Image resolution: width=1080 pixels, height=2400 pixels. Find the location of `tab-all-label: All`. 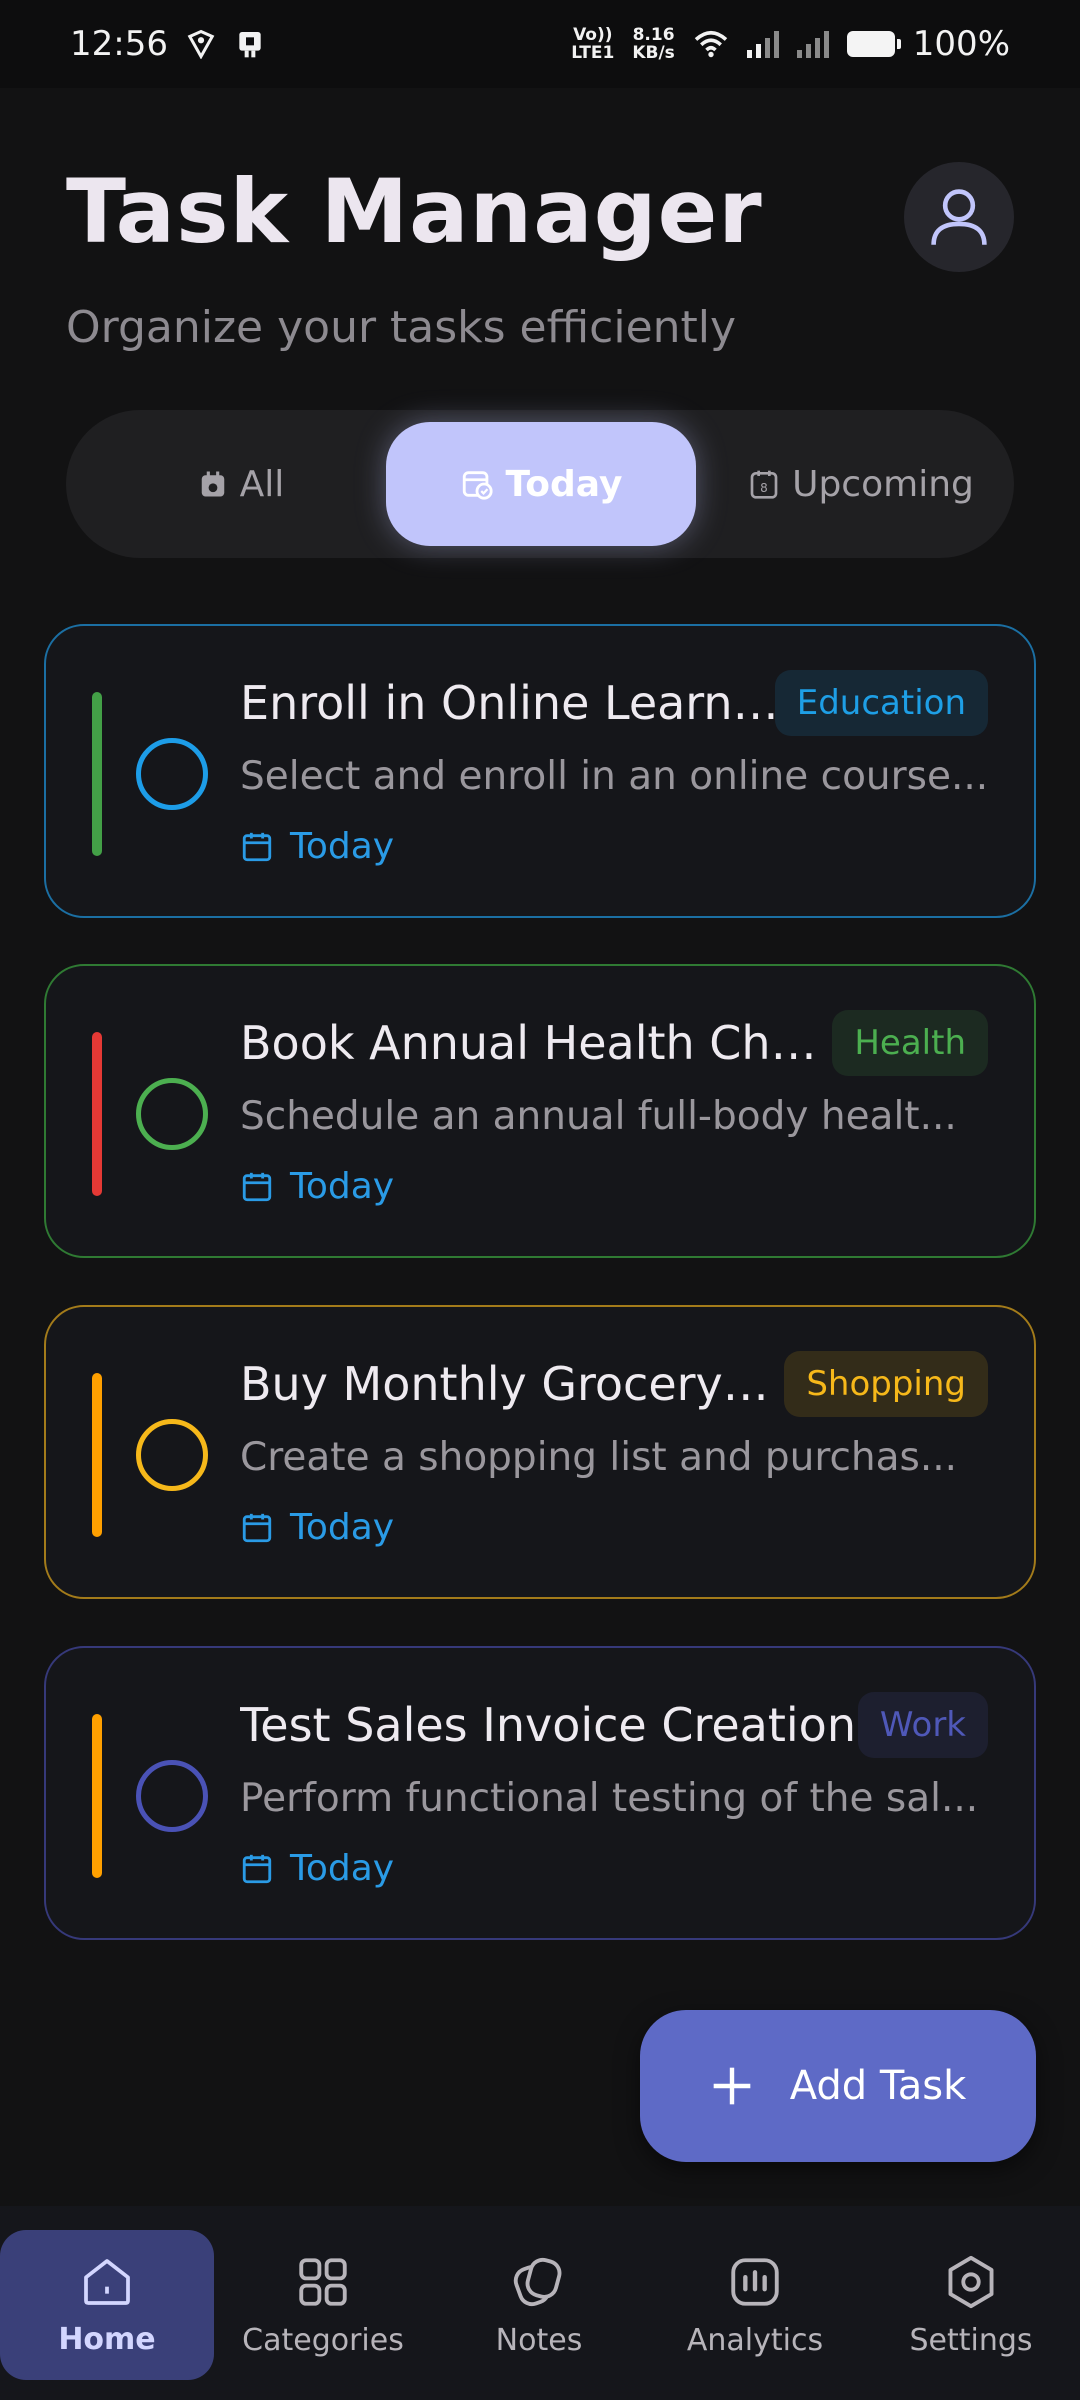

tab-all-label: All is located at coordinates (262, 484).